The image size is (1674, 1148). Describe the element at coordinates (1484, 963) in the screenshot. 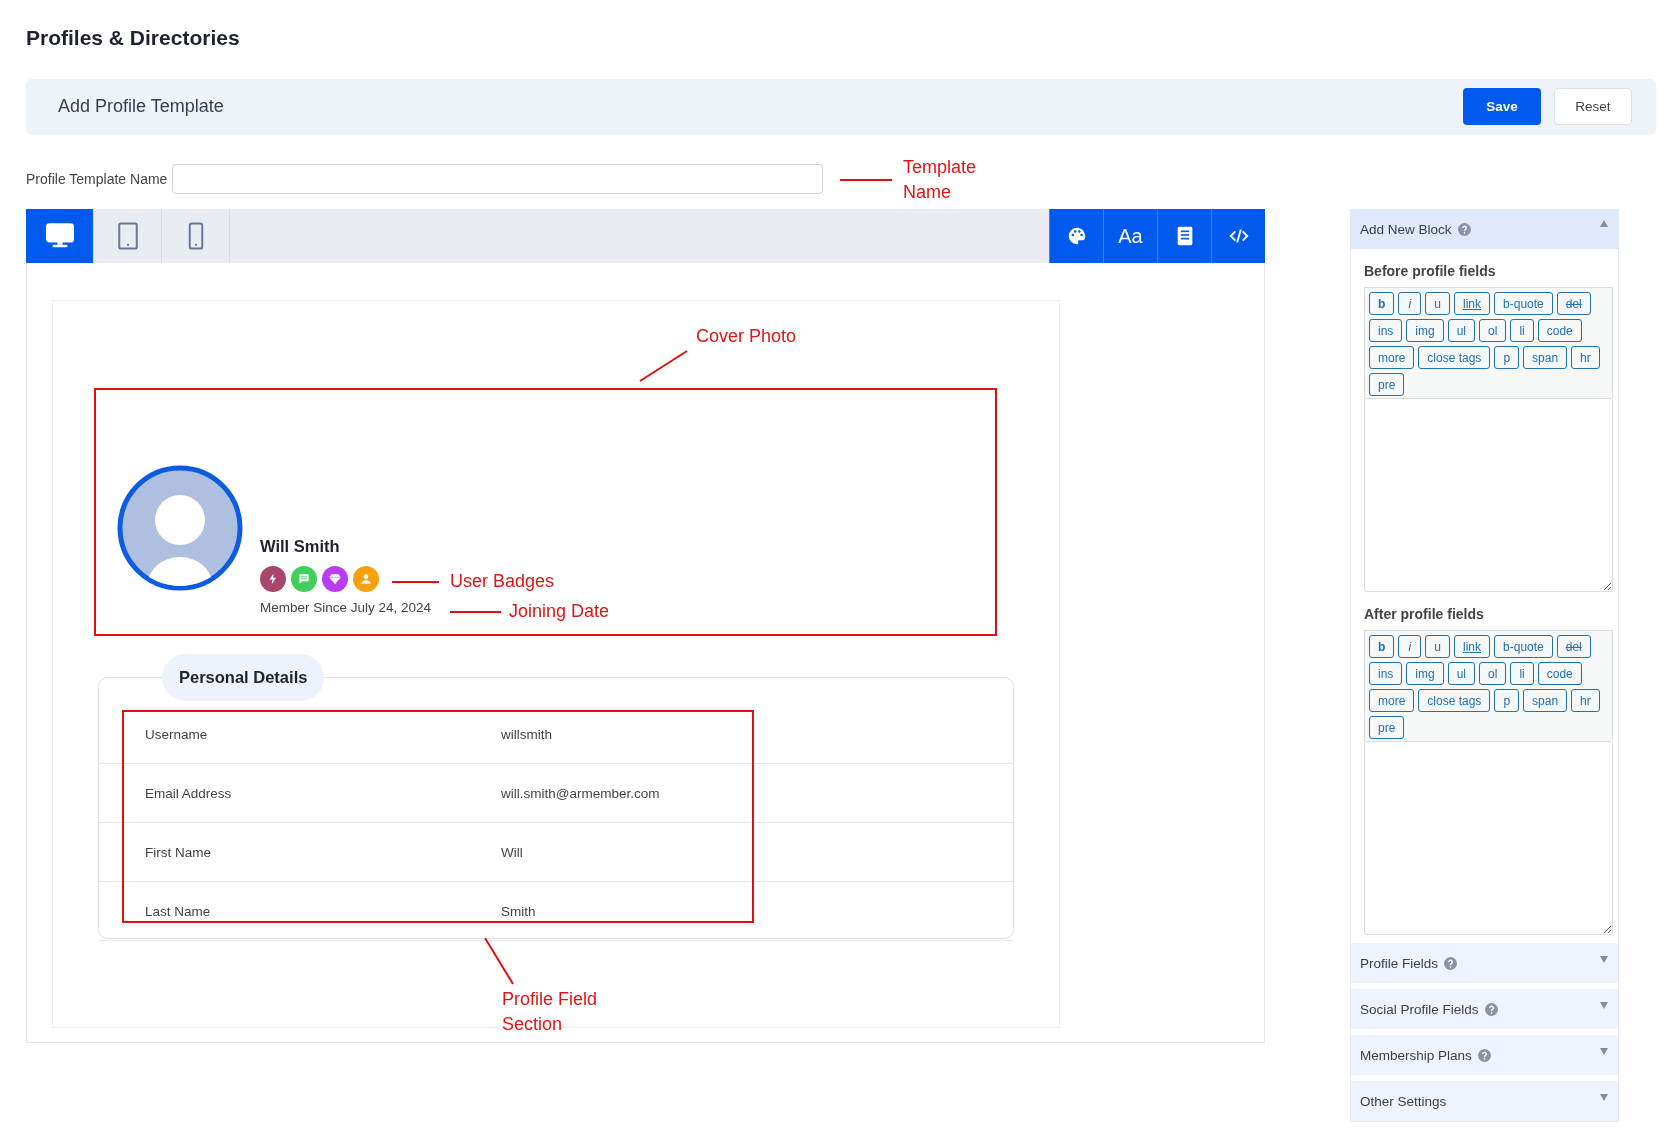

I see `accordion-header: Profile Fields` at that location.